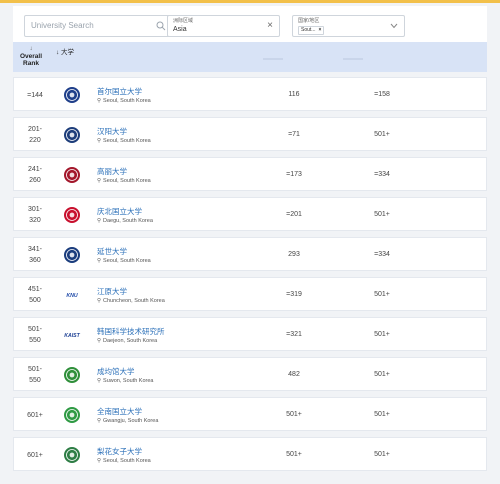 The width and height of the screenshot is (500, 484). What do you see at coordinates (112, 251) in the screenshot?
I see `university-name-link: 延世大学` at bounding box center [112, 251].